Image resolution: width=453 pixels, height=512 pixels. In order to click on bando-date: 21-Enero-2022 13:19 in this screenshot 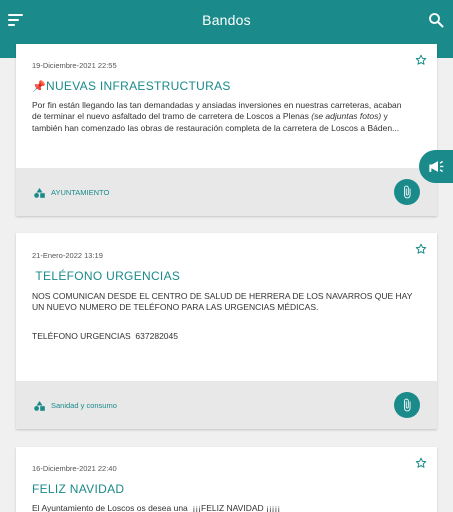, I will do `click(67, 255)`.